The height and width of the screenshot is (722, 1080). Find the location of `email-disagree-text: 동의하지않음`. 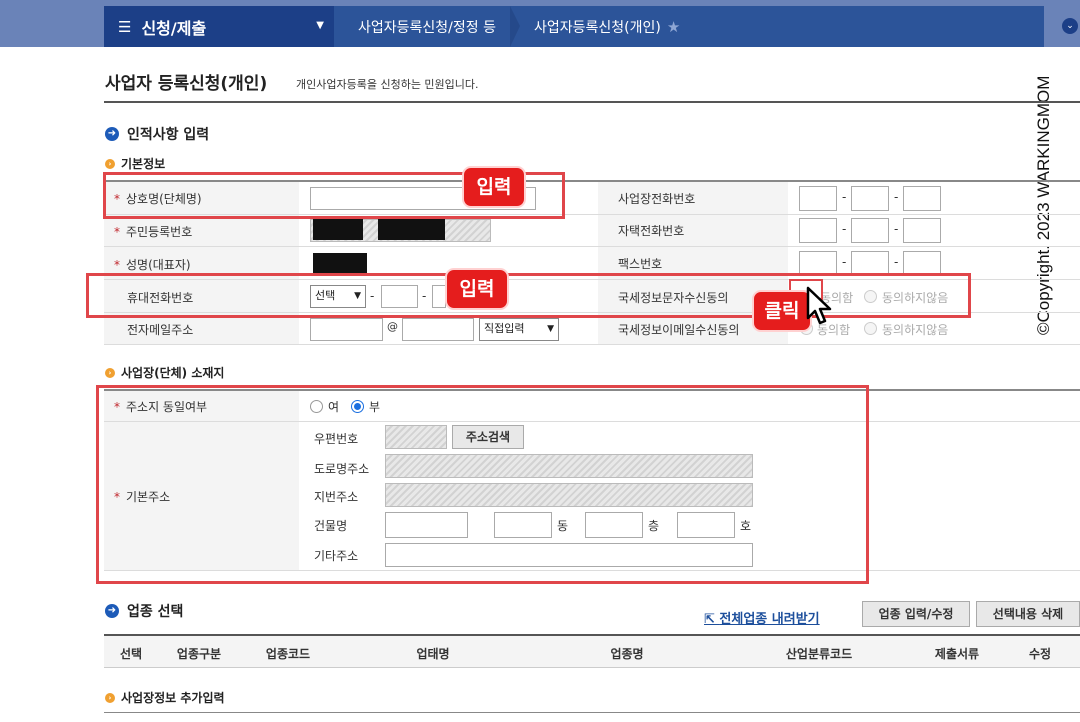

email-disagree-text: 동의하지않음 is located at coordinates (915, 330).